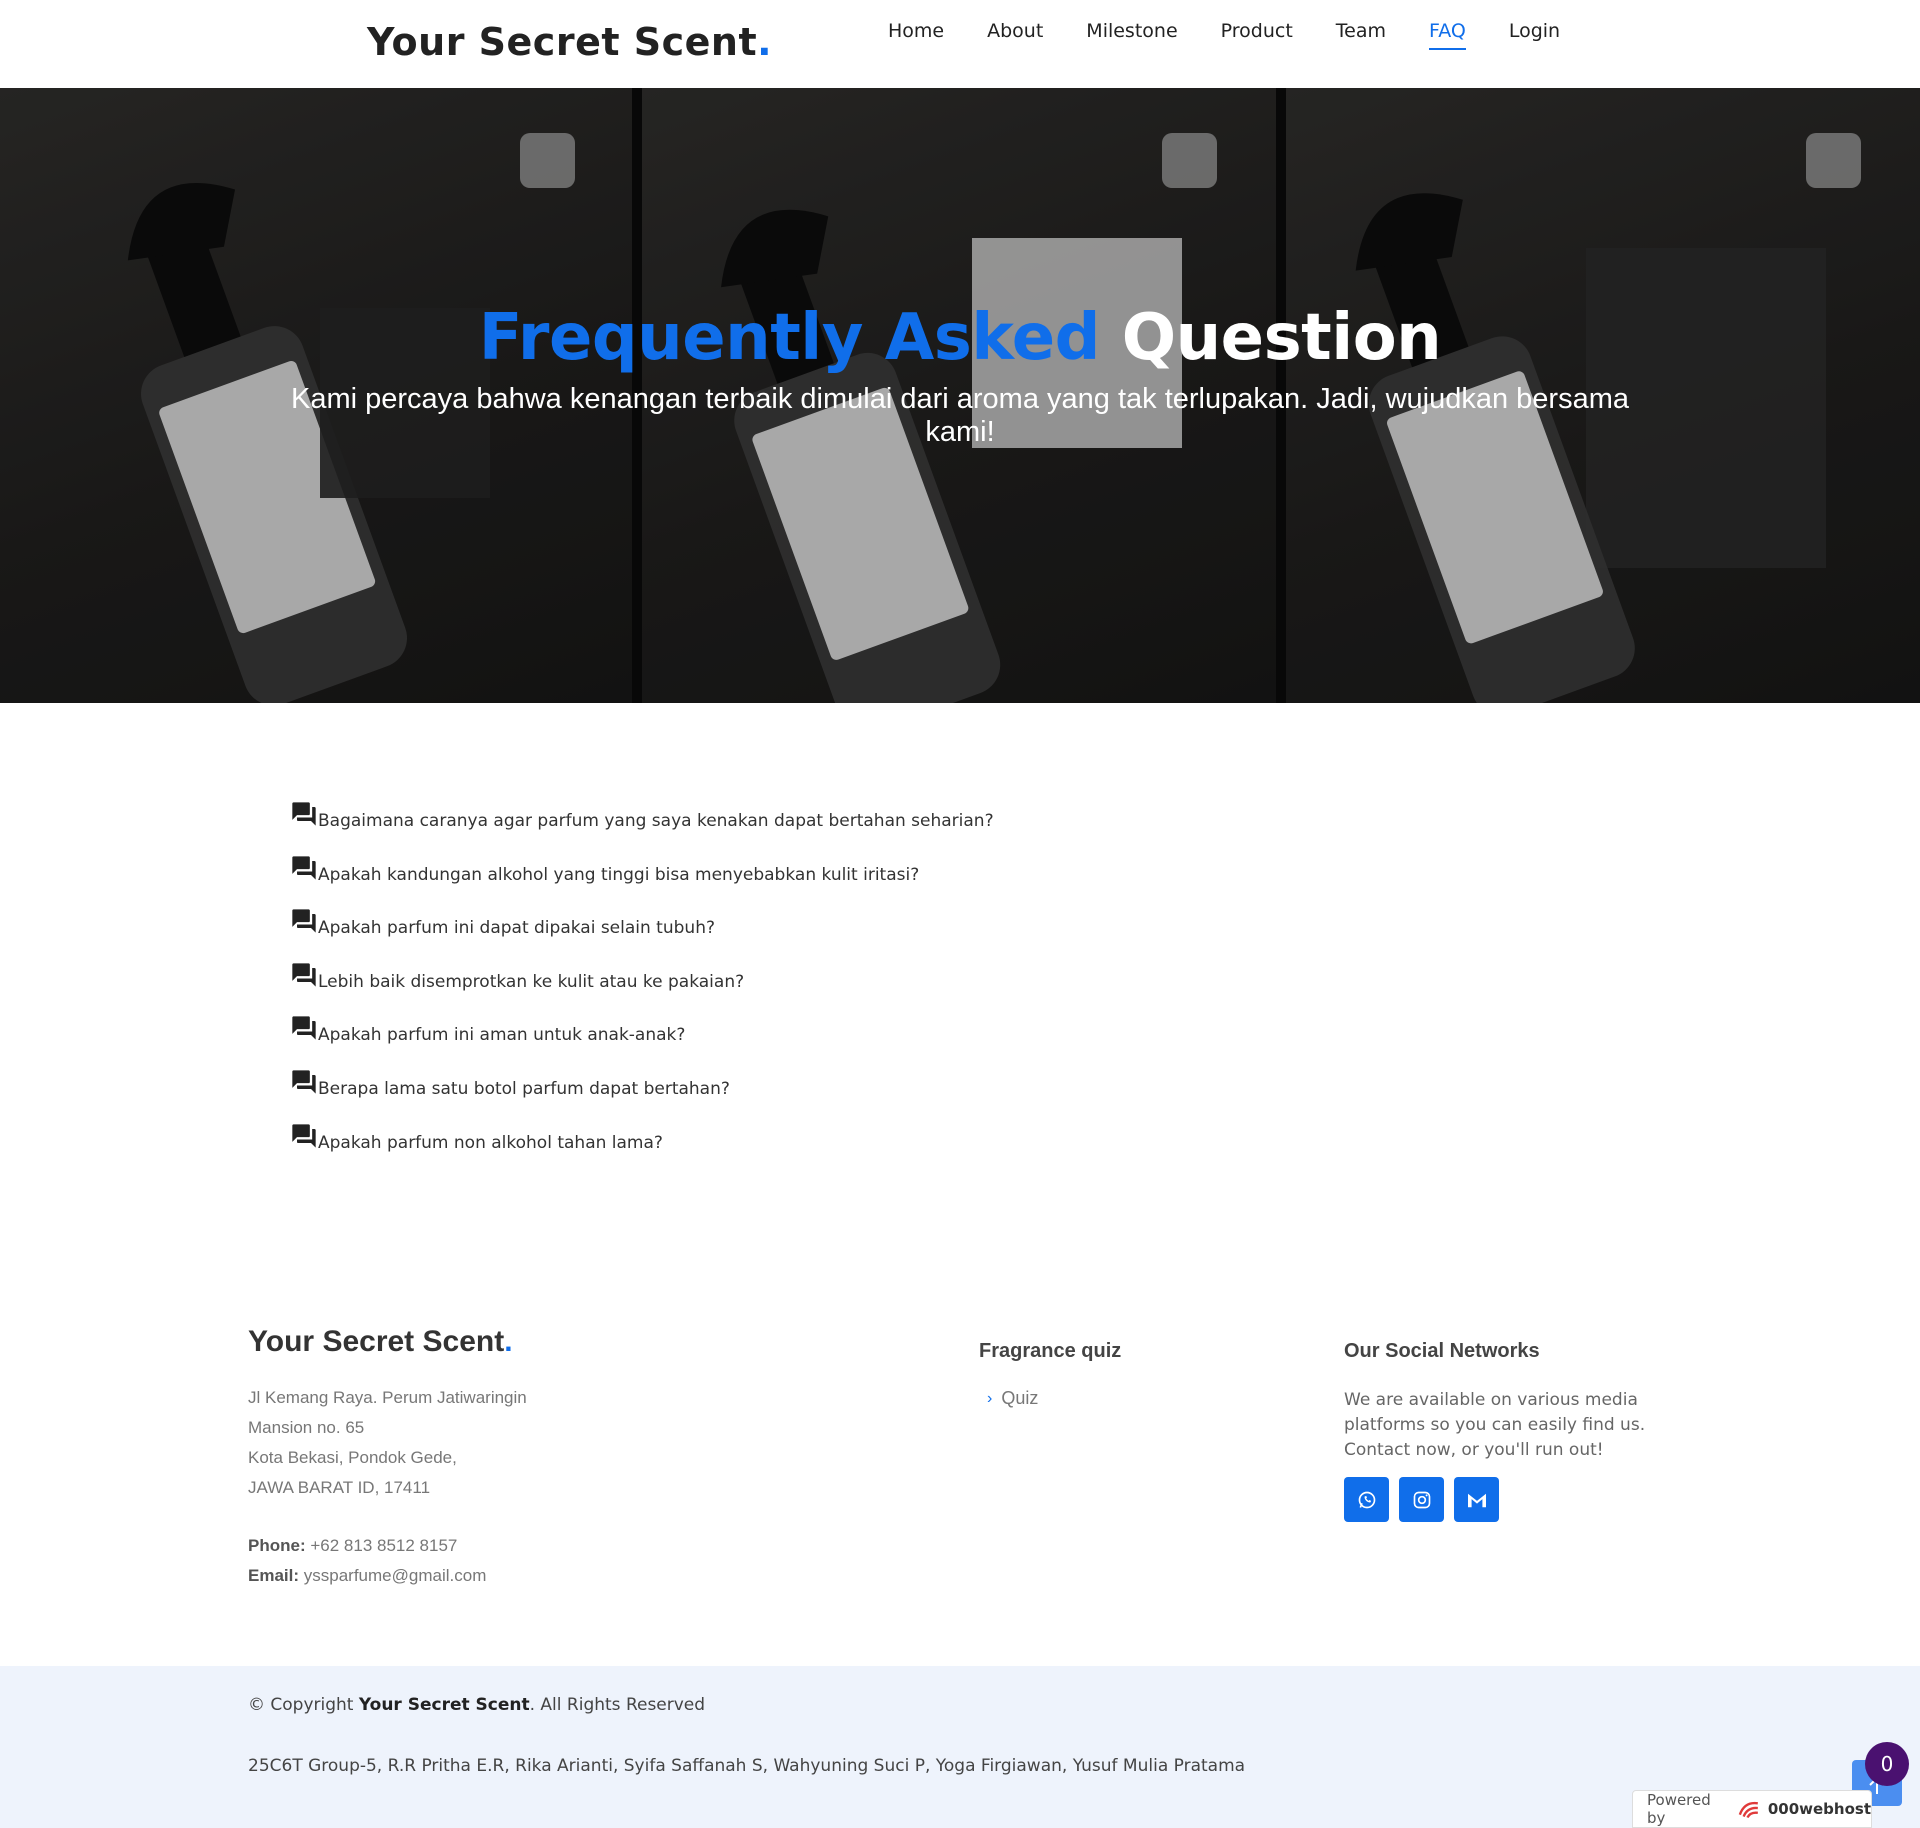  Describe the element at coordinates (387, 1397) in the screenshot. I see `address-line: Jl Kemang Raya. Perum Jatiwaringin` at that location.